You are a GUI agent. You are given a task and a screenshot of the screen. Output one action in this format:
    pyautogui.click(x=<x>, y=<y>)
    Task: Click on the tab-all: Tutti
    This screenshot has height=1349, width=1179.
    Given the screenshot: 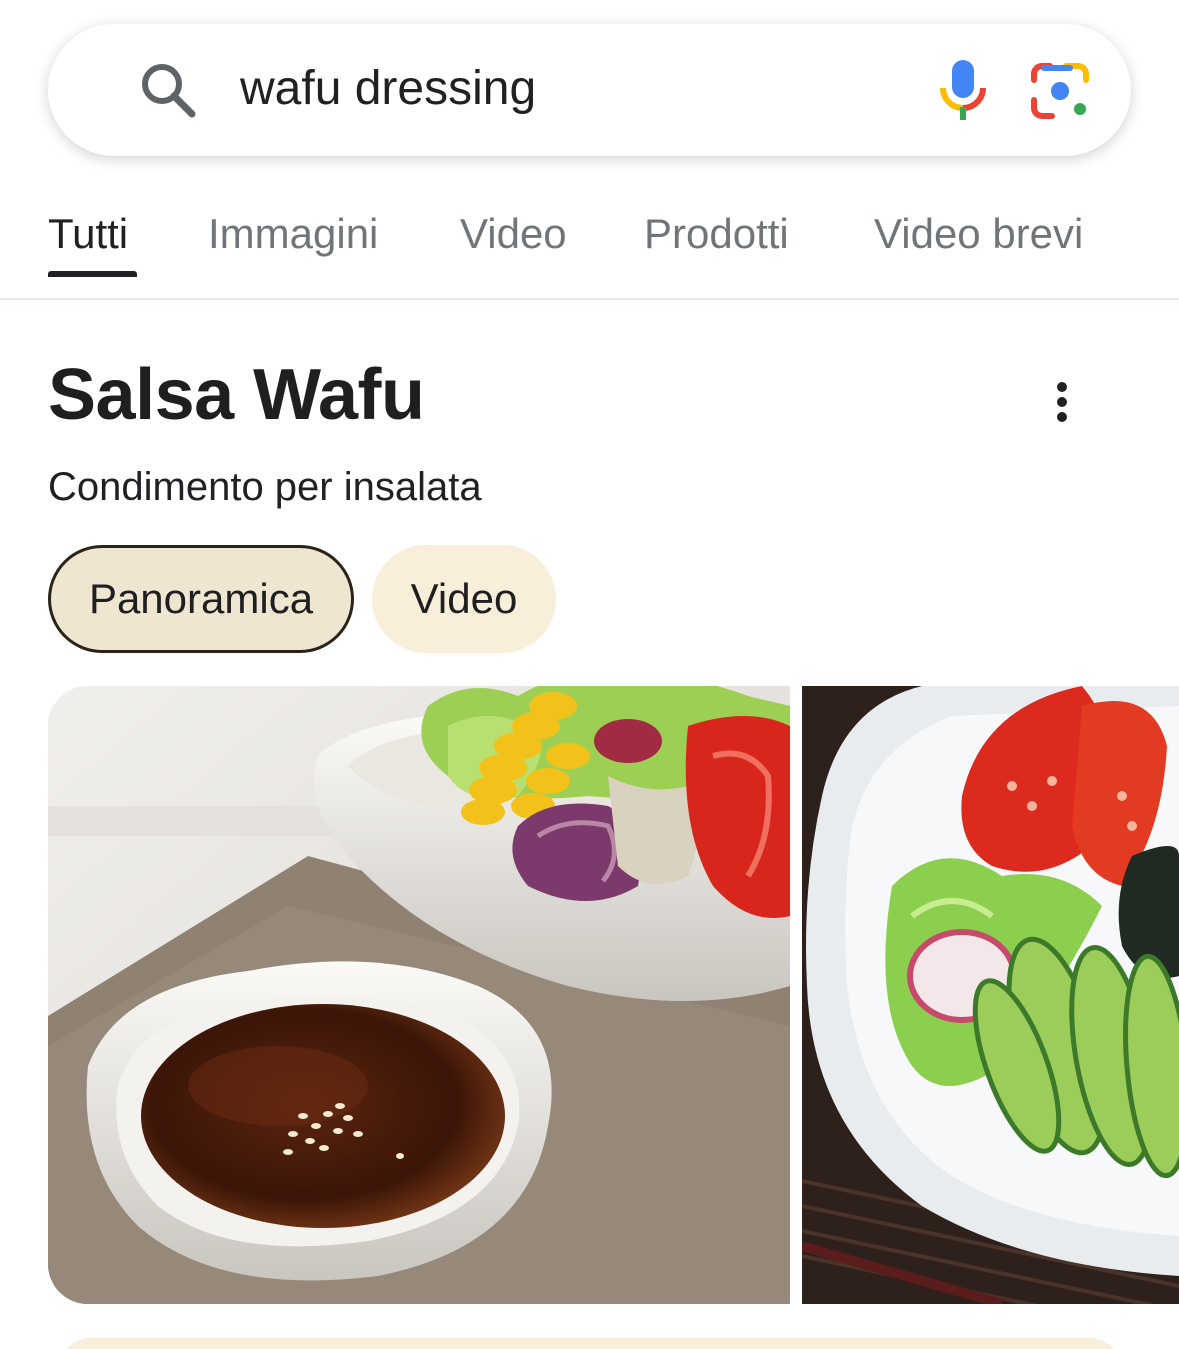 What is the action you would take?
    pyautogui.click(x=88, y=234)
    